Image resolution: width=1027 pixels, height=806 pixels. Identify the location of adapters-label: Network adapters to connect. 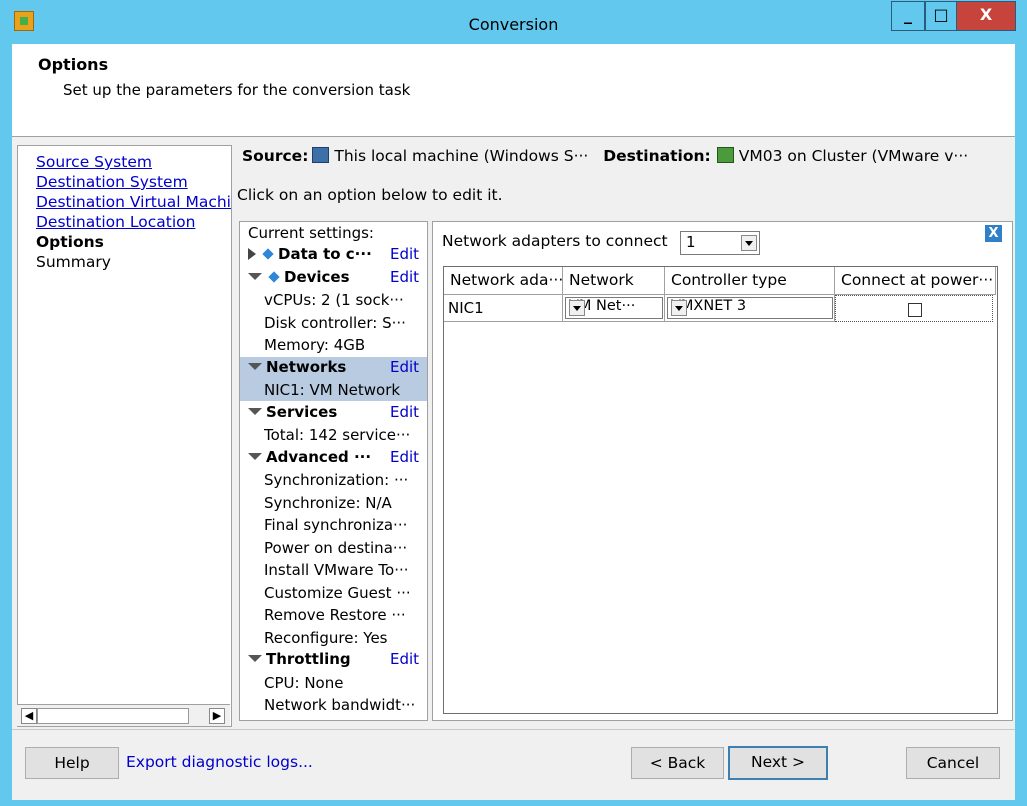
(555, 241).